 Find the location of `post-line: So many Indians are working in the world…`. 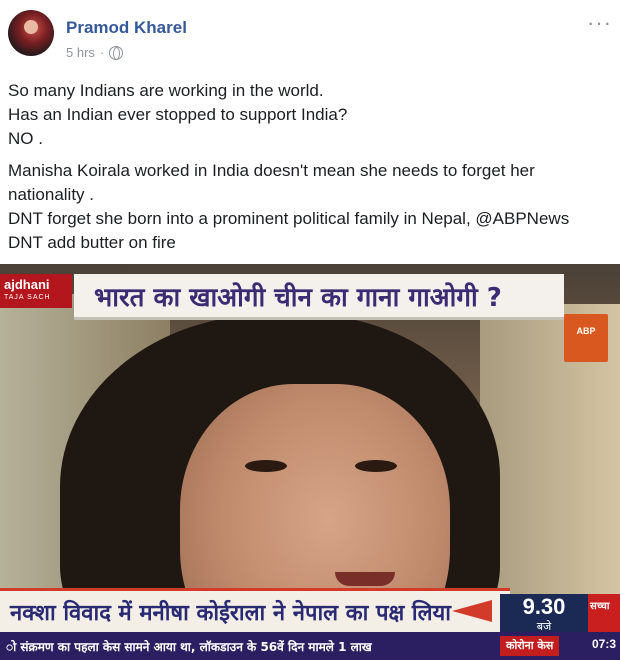

post-line: So many Indians are working in the world… is located at coordinates (166, 90).